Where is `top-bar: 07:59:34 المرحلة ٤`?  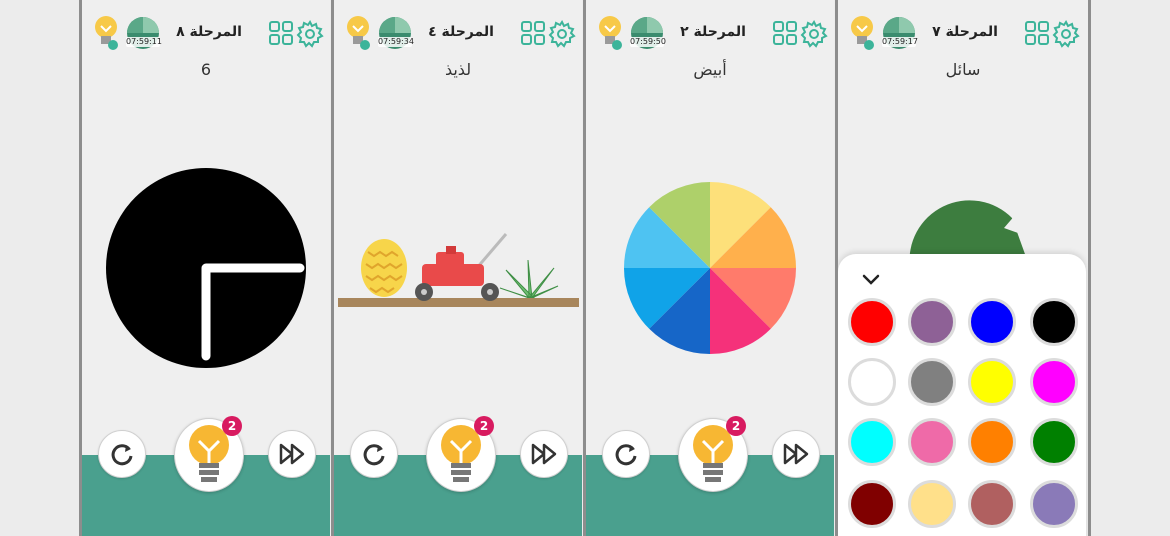
top-bar: 07:59:34 المرحلة ٤ is located at coordinates (458, 34).